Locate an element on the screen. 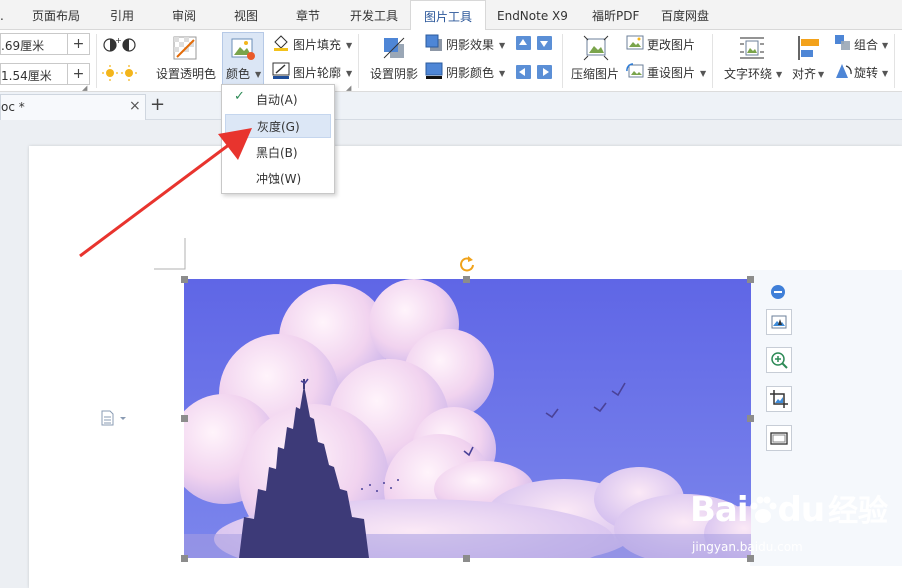 This screenshot has width=902, height=588. resize-handle-bottom is located at coordinates (466, 558).